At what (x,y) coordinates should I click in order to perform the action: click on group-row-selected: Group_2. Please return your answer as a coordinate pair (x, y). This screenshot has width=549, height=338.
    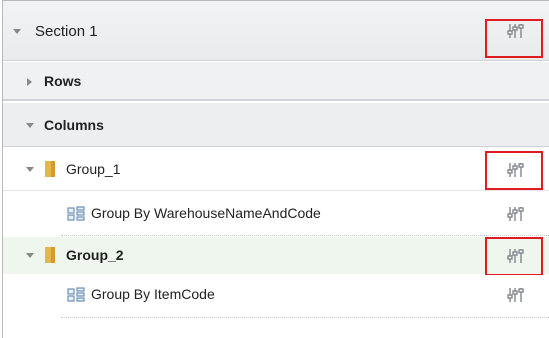
    Looking at the image, I should click on (276, 255).